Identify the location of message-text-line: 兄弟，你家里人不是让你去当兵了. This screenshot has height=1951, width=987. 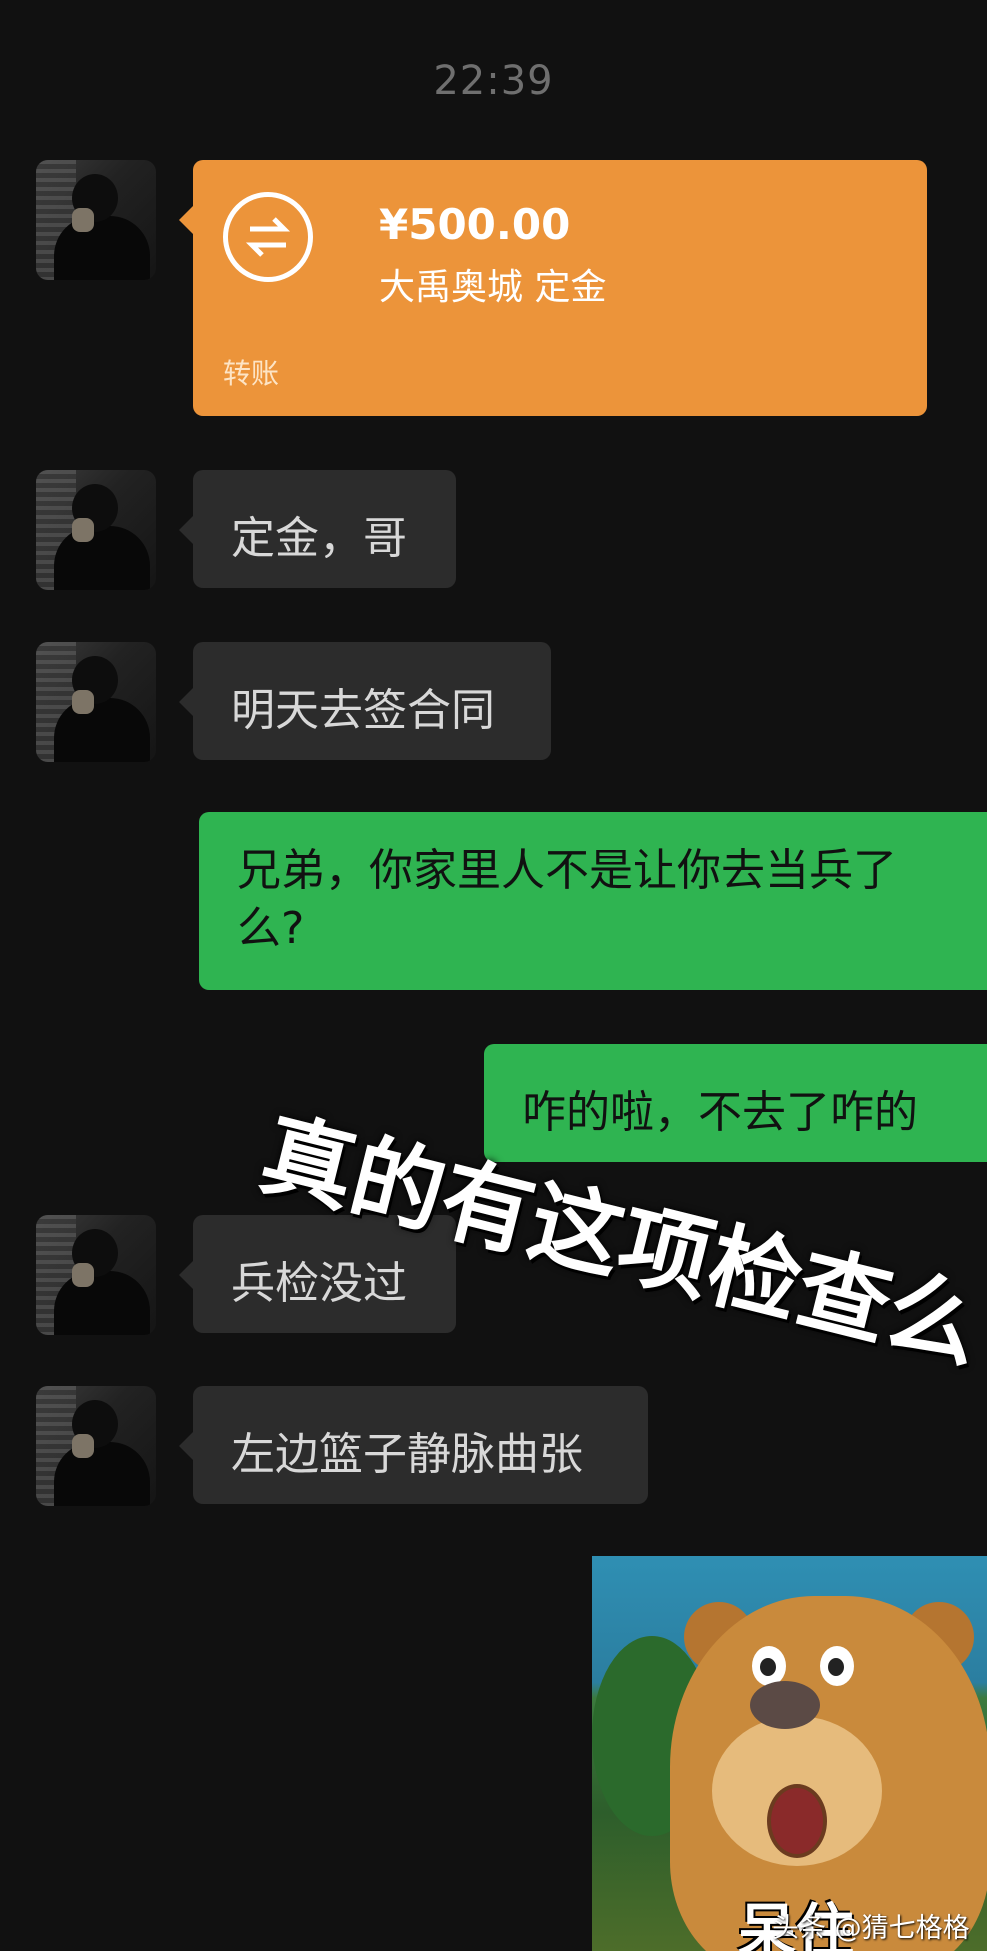
(567, 870).